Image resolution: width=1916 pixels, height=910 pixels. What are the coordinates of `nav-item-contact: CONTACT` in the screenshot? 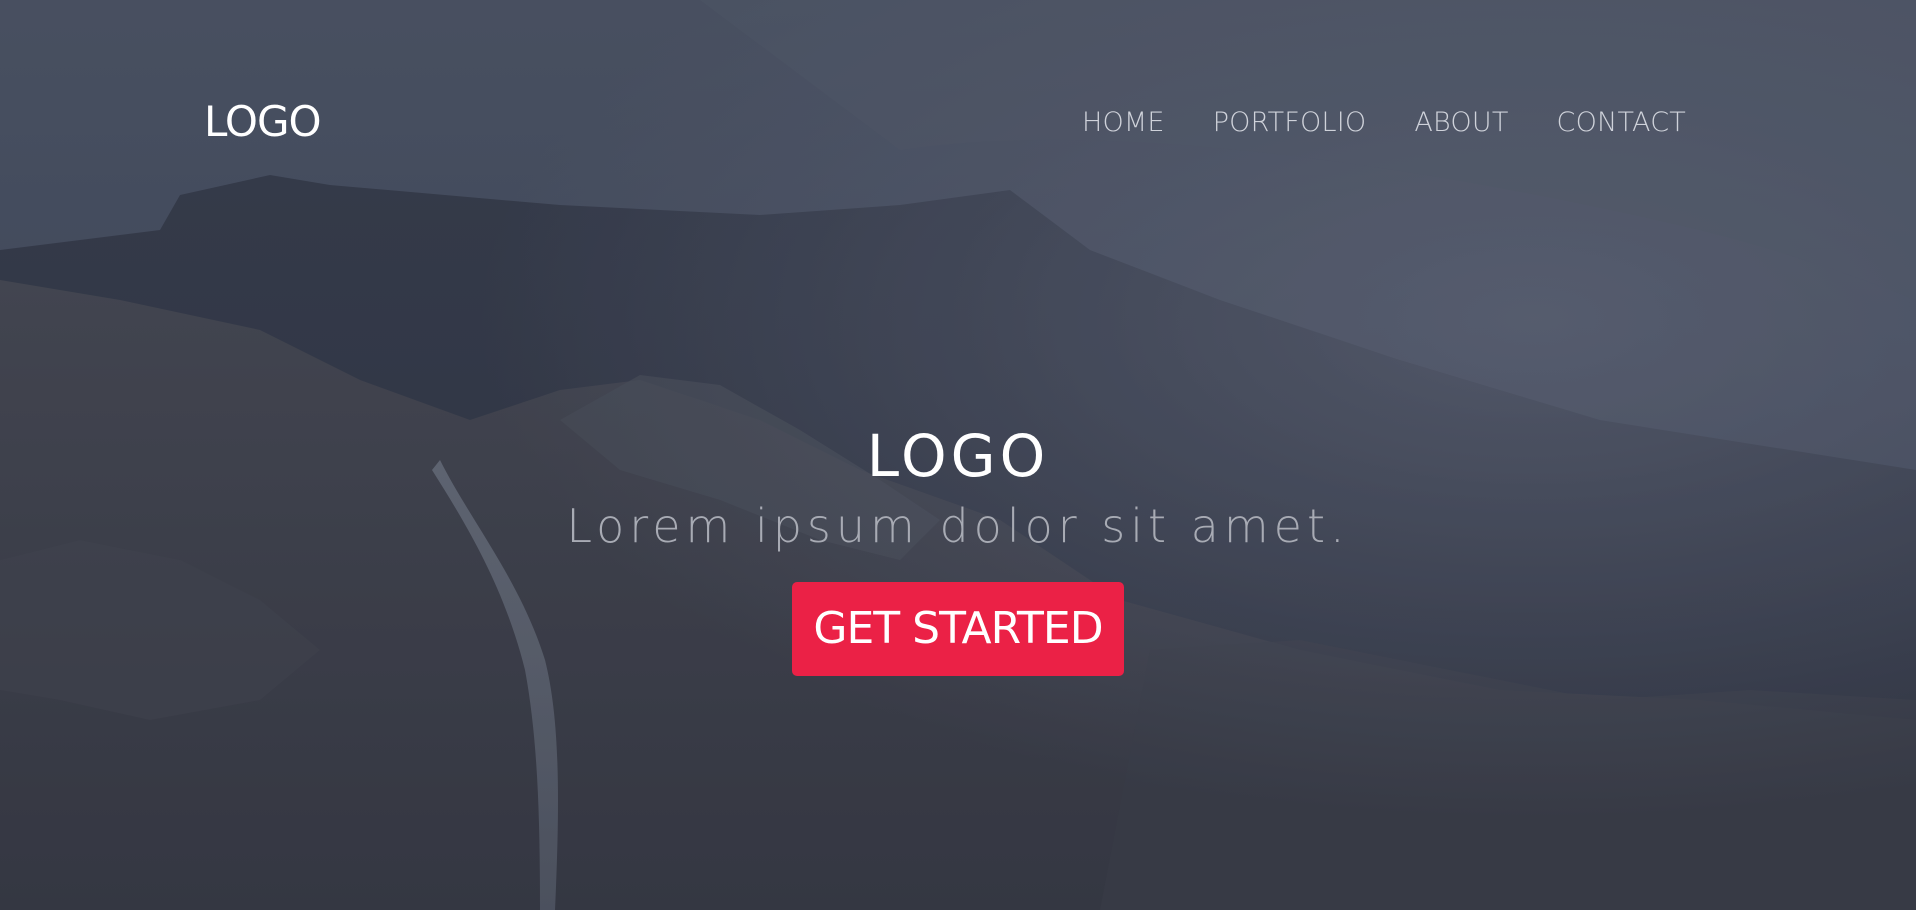 It's located at (1621, 123).